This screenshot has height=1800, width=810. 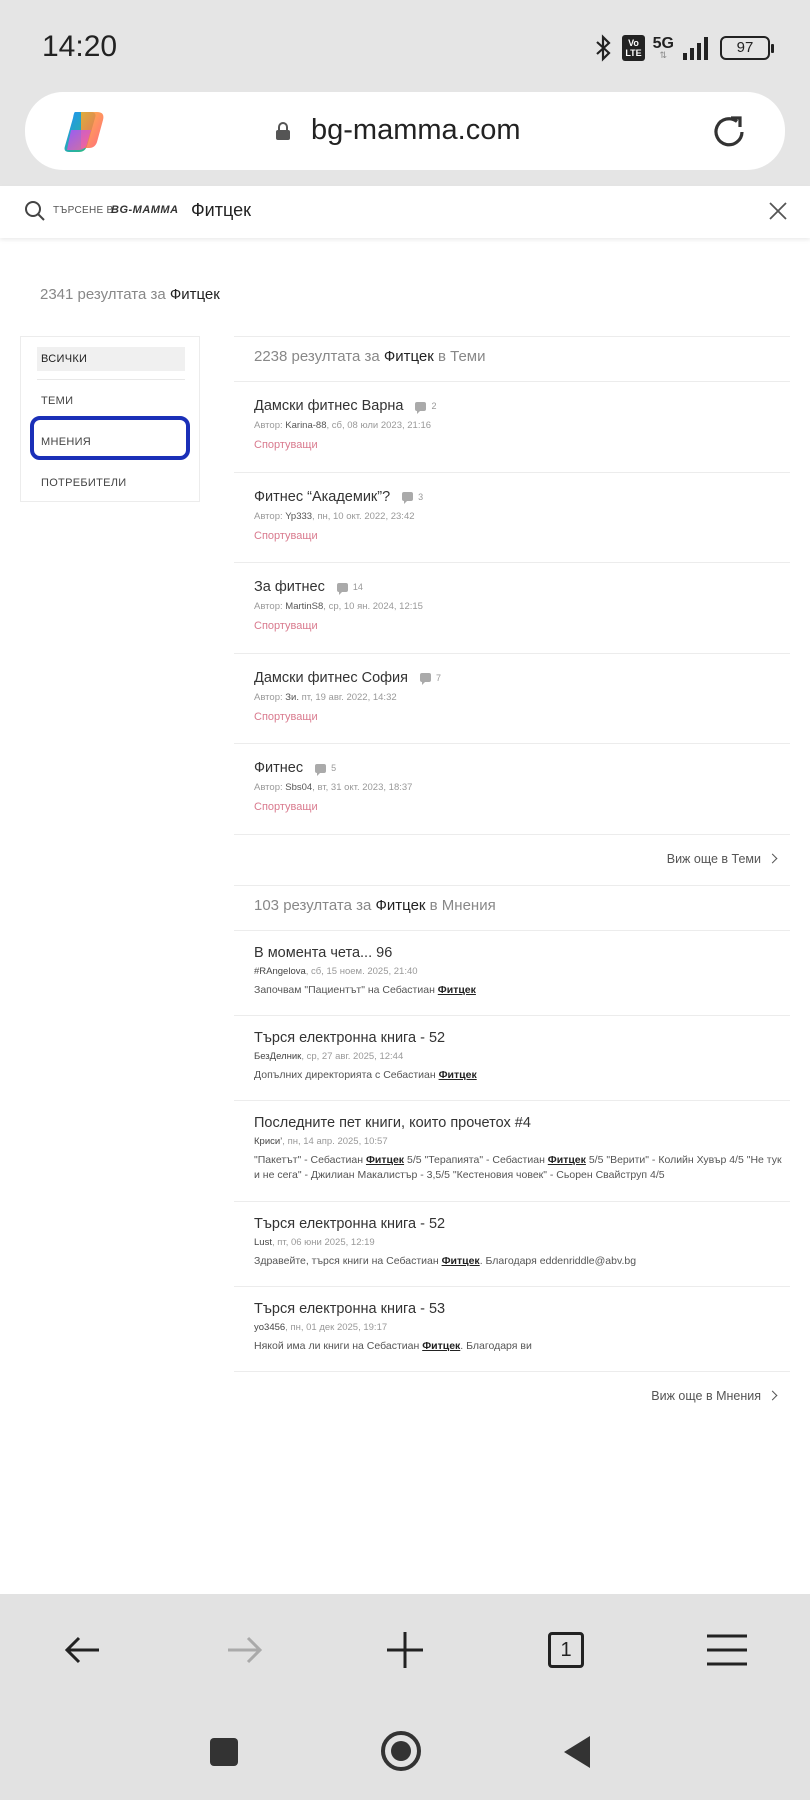 What do you see at coordinates (512, 907) in the screenshot?
I see `opinions-section-header: 103 резултата за Фитцек в Мнения` at bounding box center [512, 907].